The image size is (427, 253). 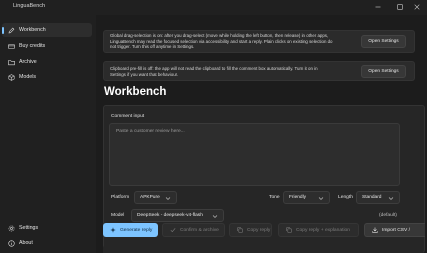 What do you see at coordinates (274, 197) in the screenshot?
I see `tone-label: Tone` at bounding box center [274, 197].